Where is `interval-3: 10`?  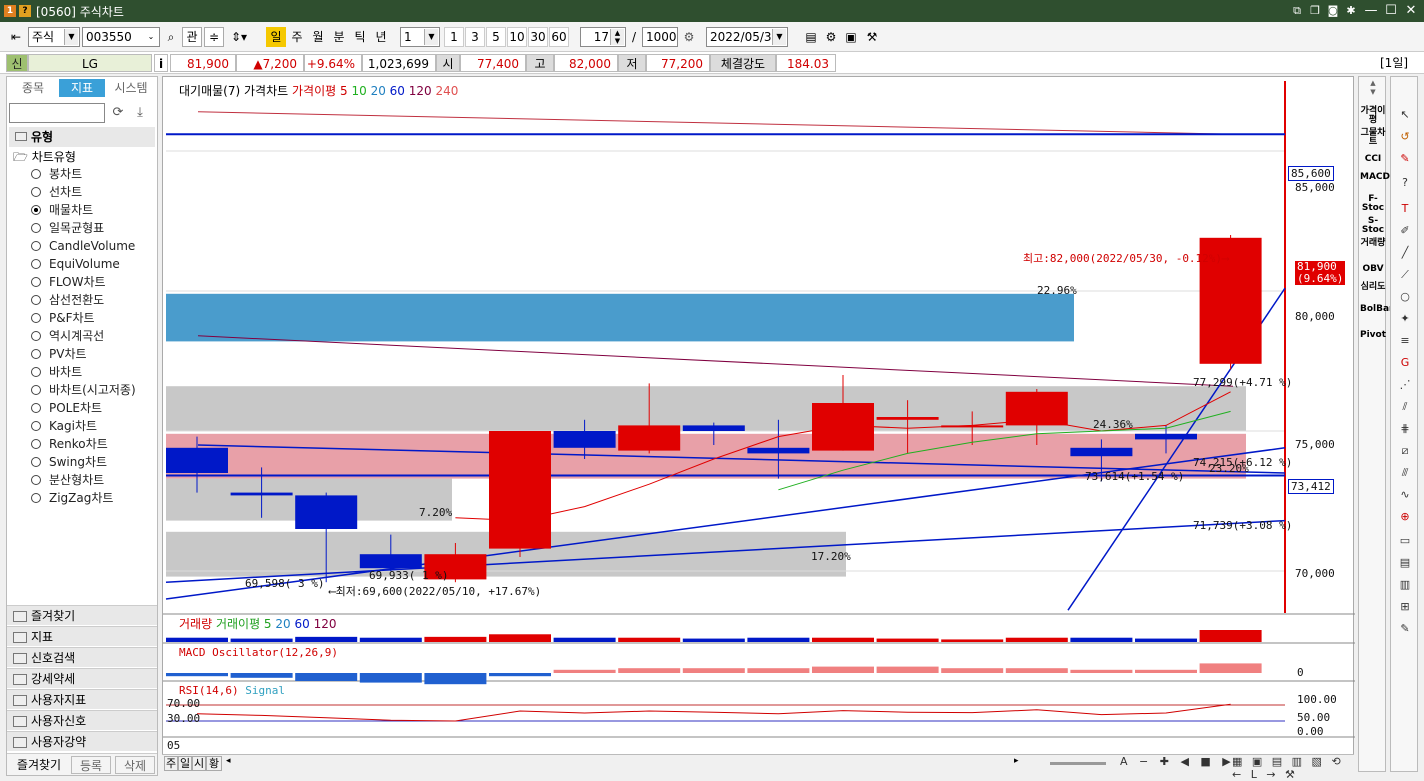
interval-3: 10 is located at coordinates (517, 37).